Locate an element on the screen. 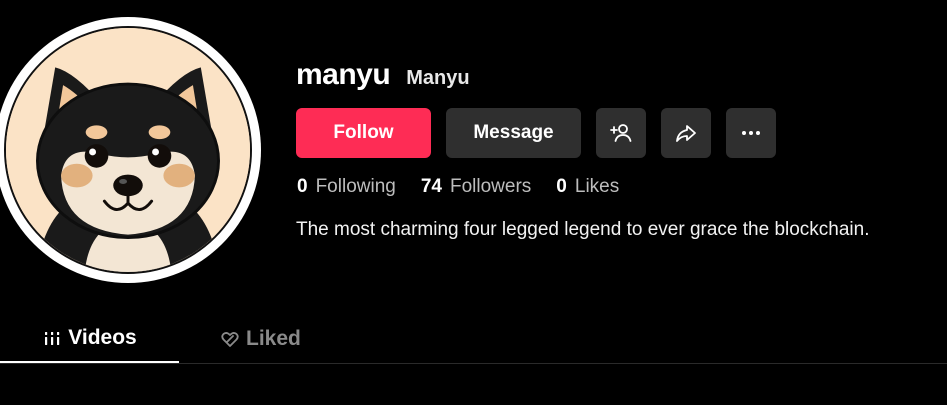 The image size is (947, 405). follow-button: Follow is located at coordinates (363, 133).